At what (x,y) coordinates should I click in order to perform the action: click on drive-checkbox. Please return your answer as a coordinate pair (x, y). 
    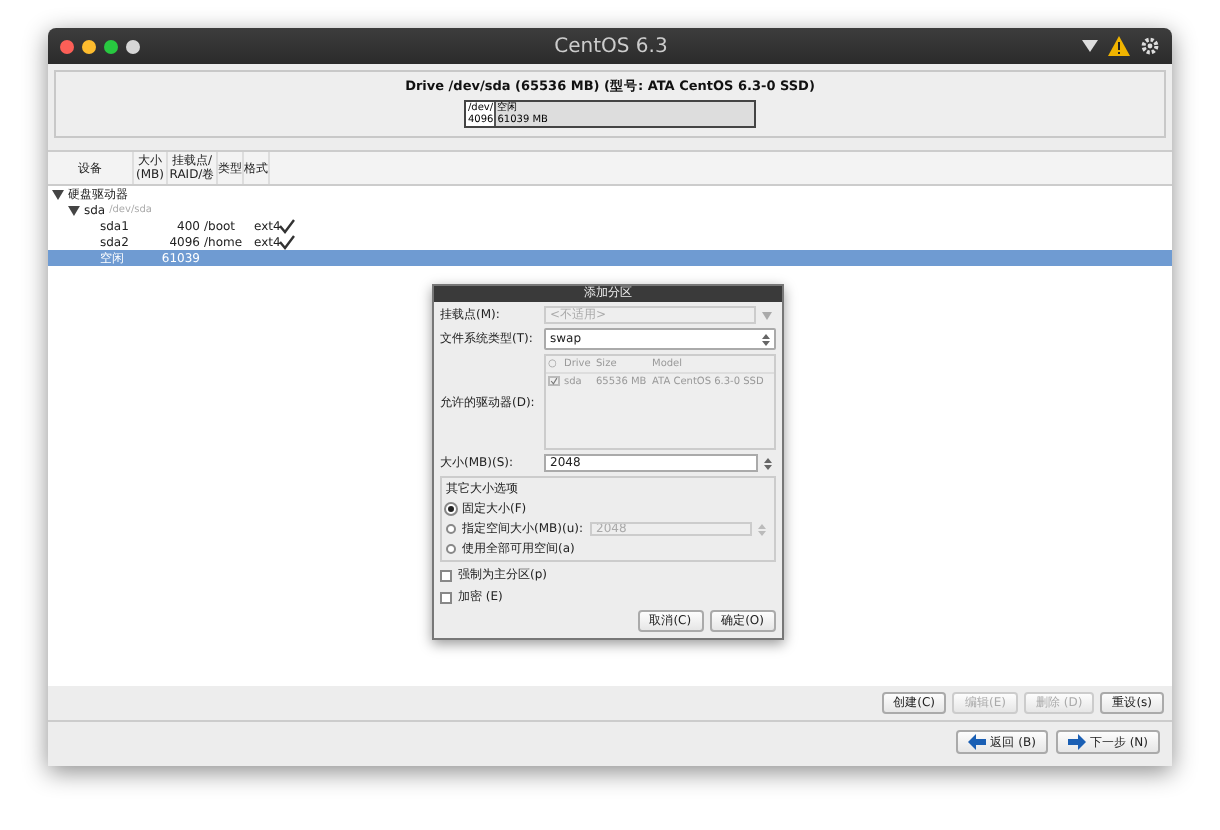
    Looking at the image, I should click on (554, 381).